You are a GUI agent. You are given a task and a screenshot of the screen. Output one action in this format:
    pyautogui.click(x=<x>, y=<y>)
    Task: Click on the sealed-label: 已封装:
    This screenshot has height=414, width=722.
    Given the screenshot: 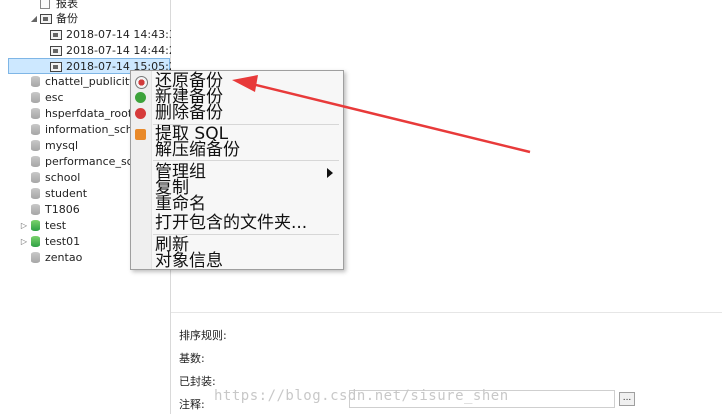 What is the action you would take?
    pyautogui.click(x=197, y=381)
    